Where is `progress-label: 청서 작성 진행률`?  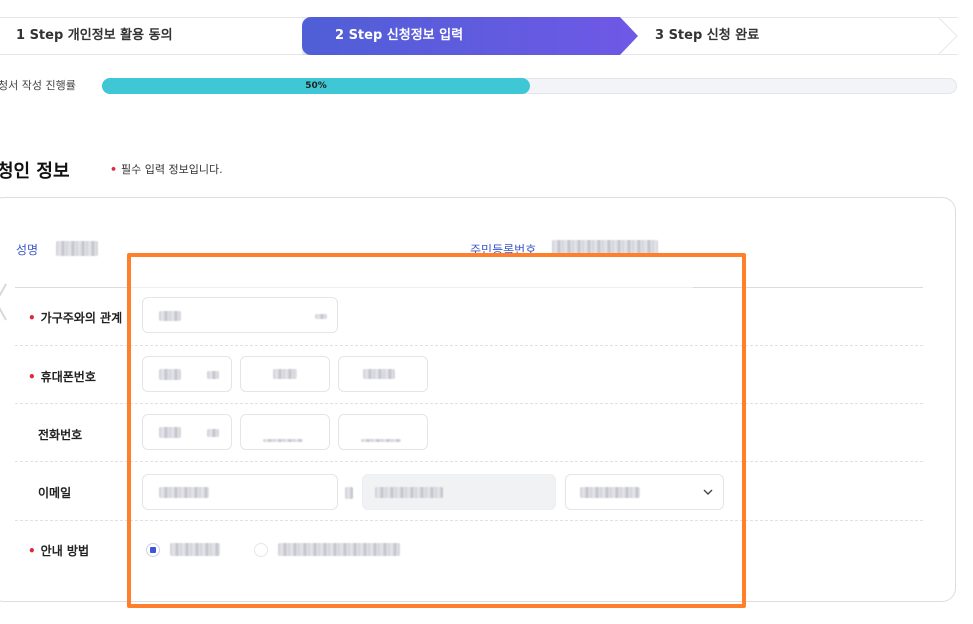 progress-label: 청서 작성 진행률 is located at coordinates (38, 85).